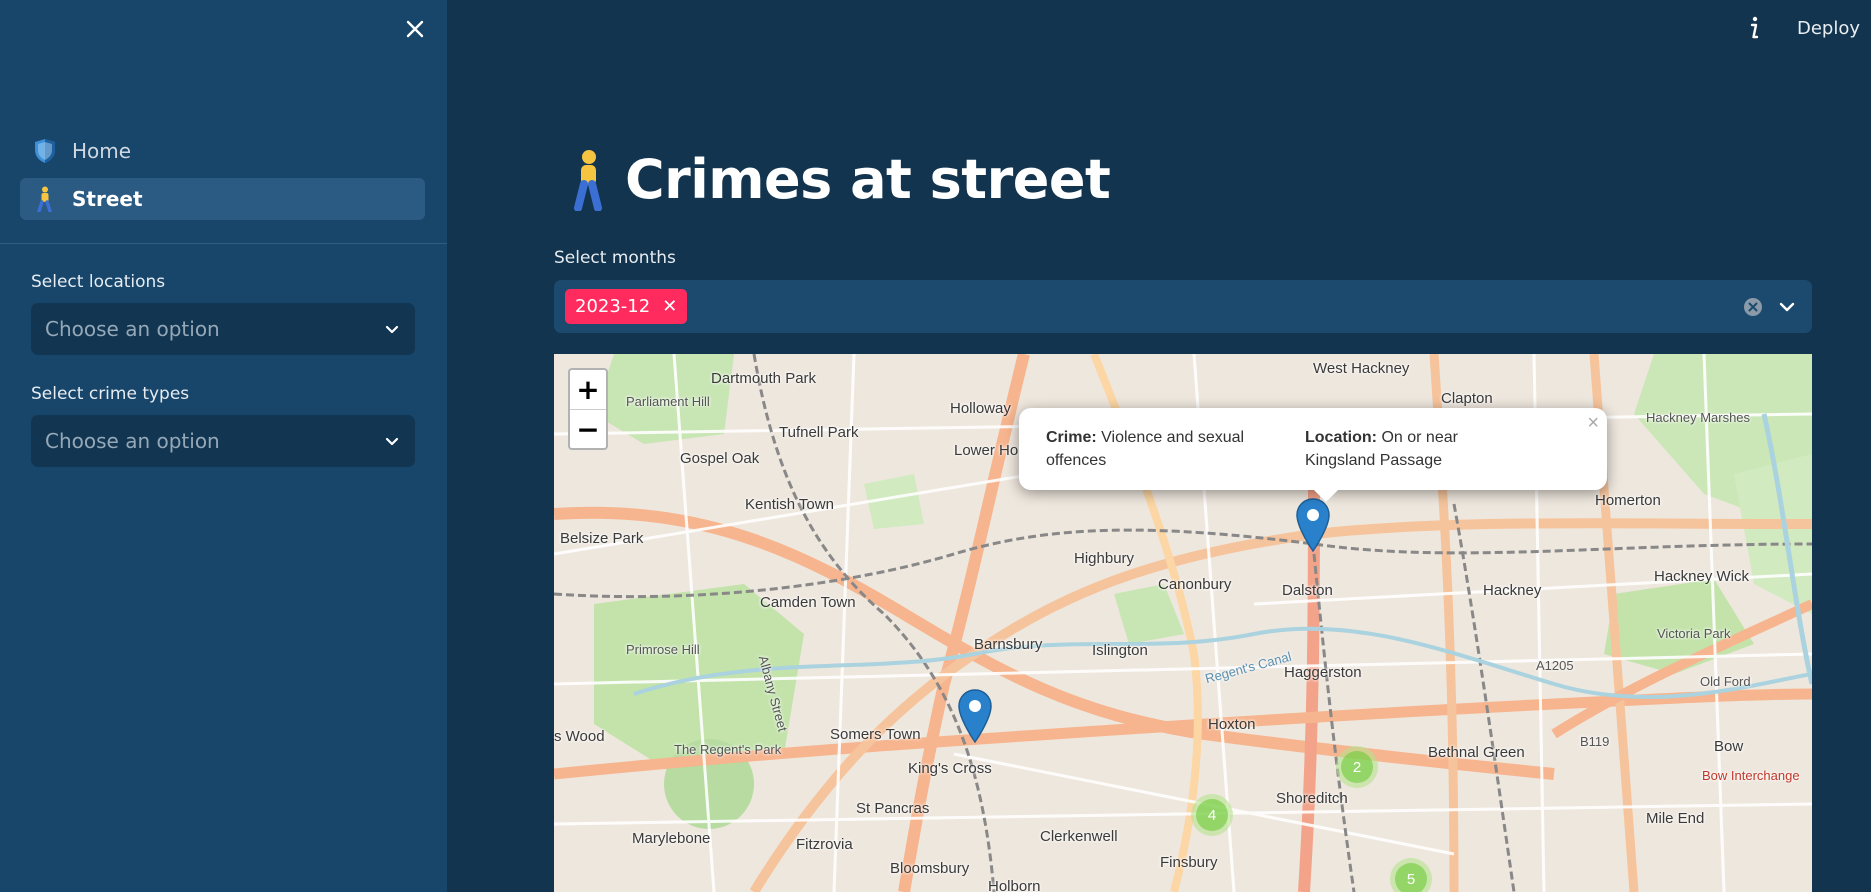 This screenshot has height=892, width=1871. Describe the element at coordinates (875, 734) in the screenshot. I see `map-place-label: Somers Town` at that location.